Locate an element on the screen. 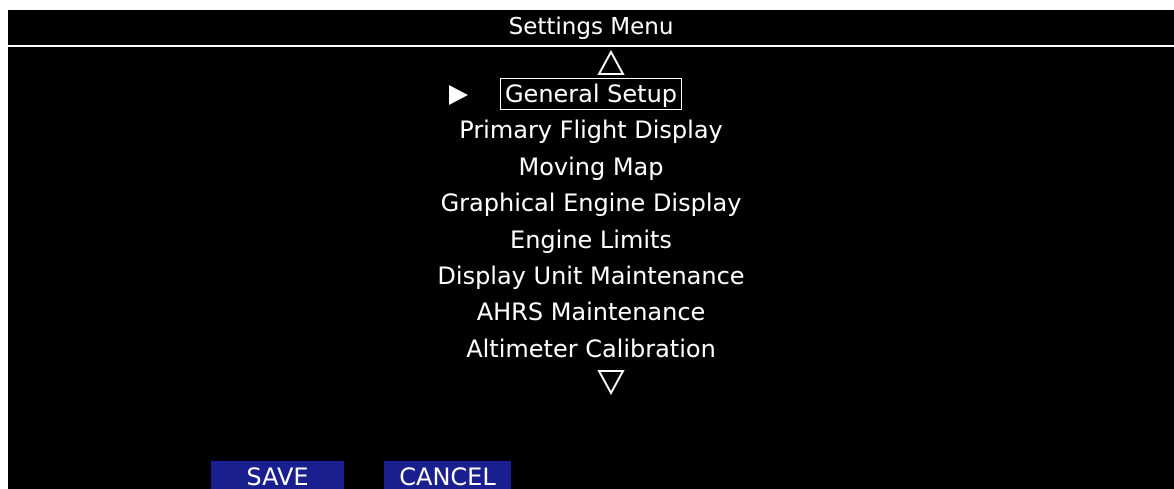  menu-item-label: Primary Flight Display is located at coordinates (591, 130).